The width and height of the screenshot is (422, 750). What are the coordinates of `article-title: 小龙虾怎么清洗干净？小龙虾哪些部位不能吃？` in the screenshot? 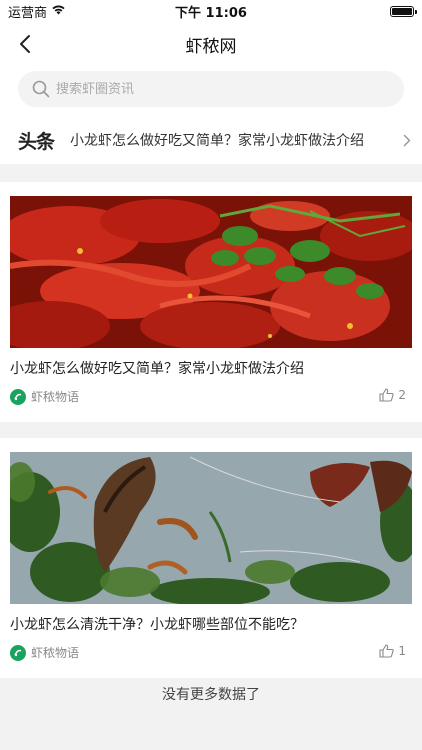 It's located at (157, 624).